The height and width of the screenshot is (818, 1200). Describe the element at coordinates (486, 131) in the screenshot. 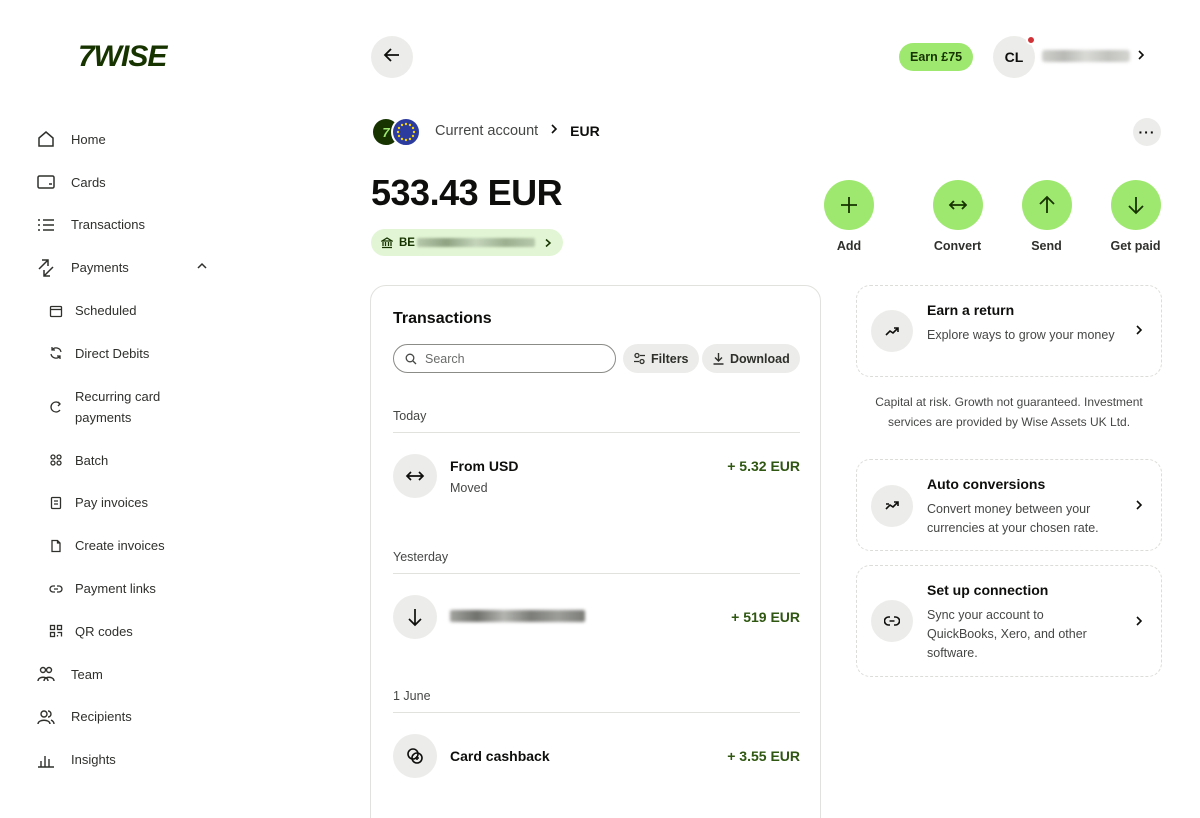

I see `breadcrumb-parent: Current account` at that location.